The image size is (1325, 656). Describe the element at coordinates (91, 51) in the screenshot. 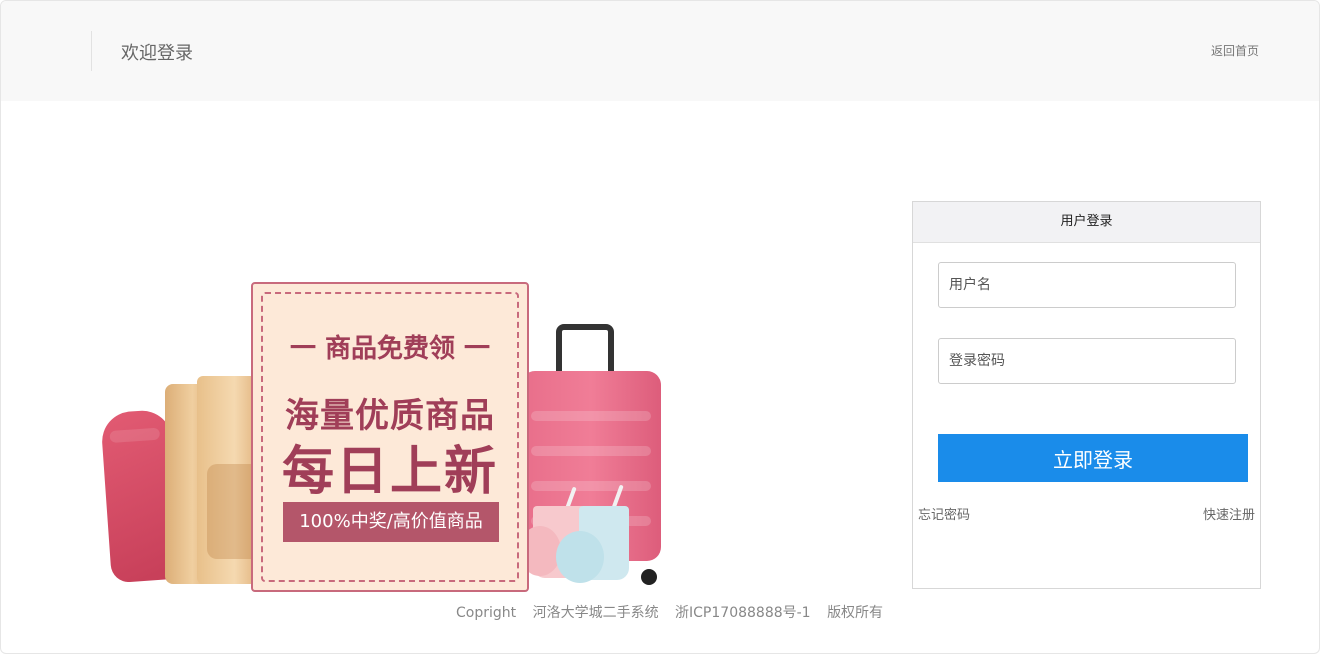

I see `header-divider` at that location.